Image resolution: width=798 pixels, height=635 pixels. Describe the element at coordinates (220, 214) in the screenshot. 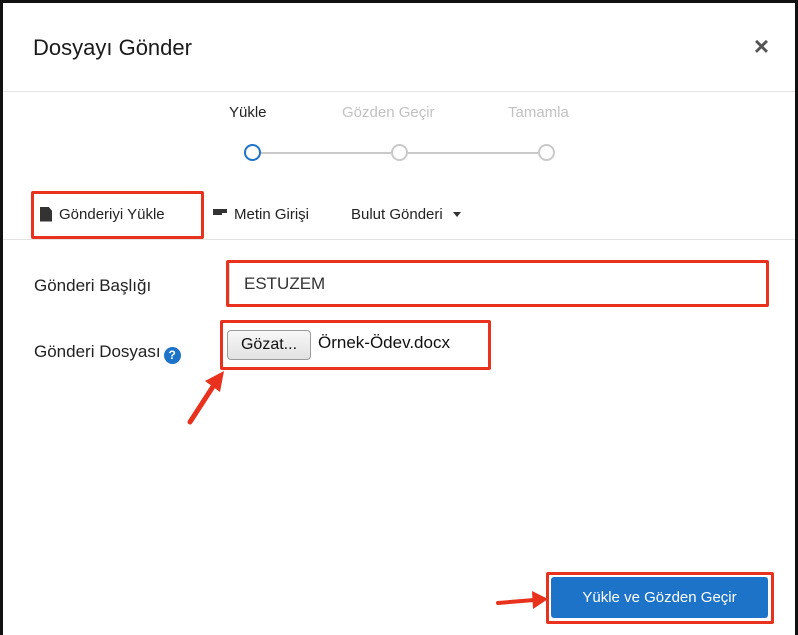

I see `lines-icon` at that location.